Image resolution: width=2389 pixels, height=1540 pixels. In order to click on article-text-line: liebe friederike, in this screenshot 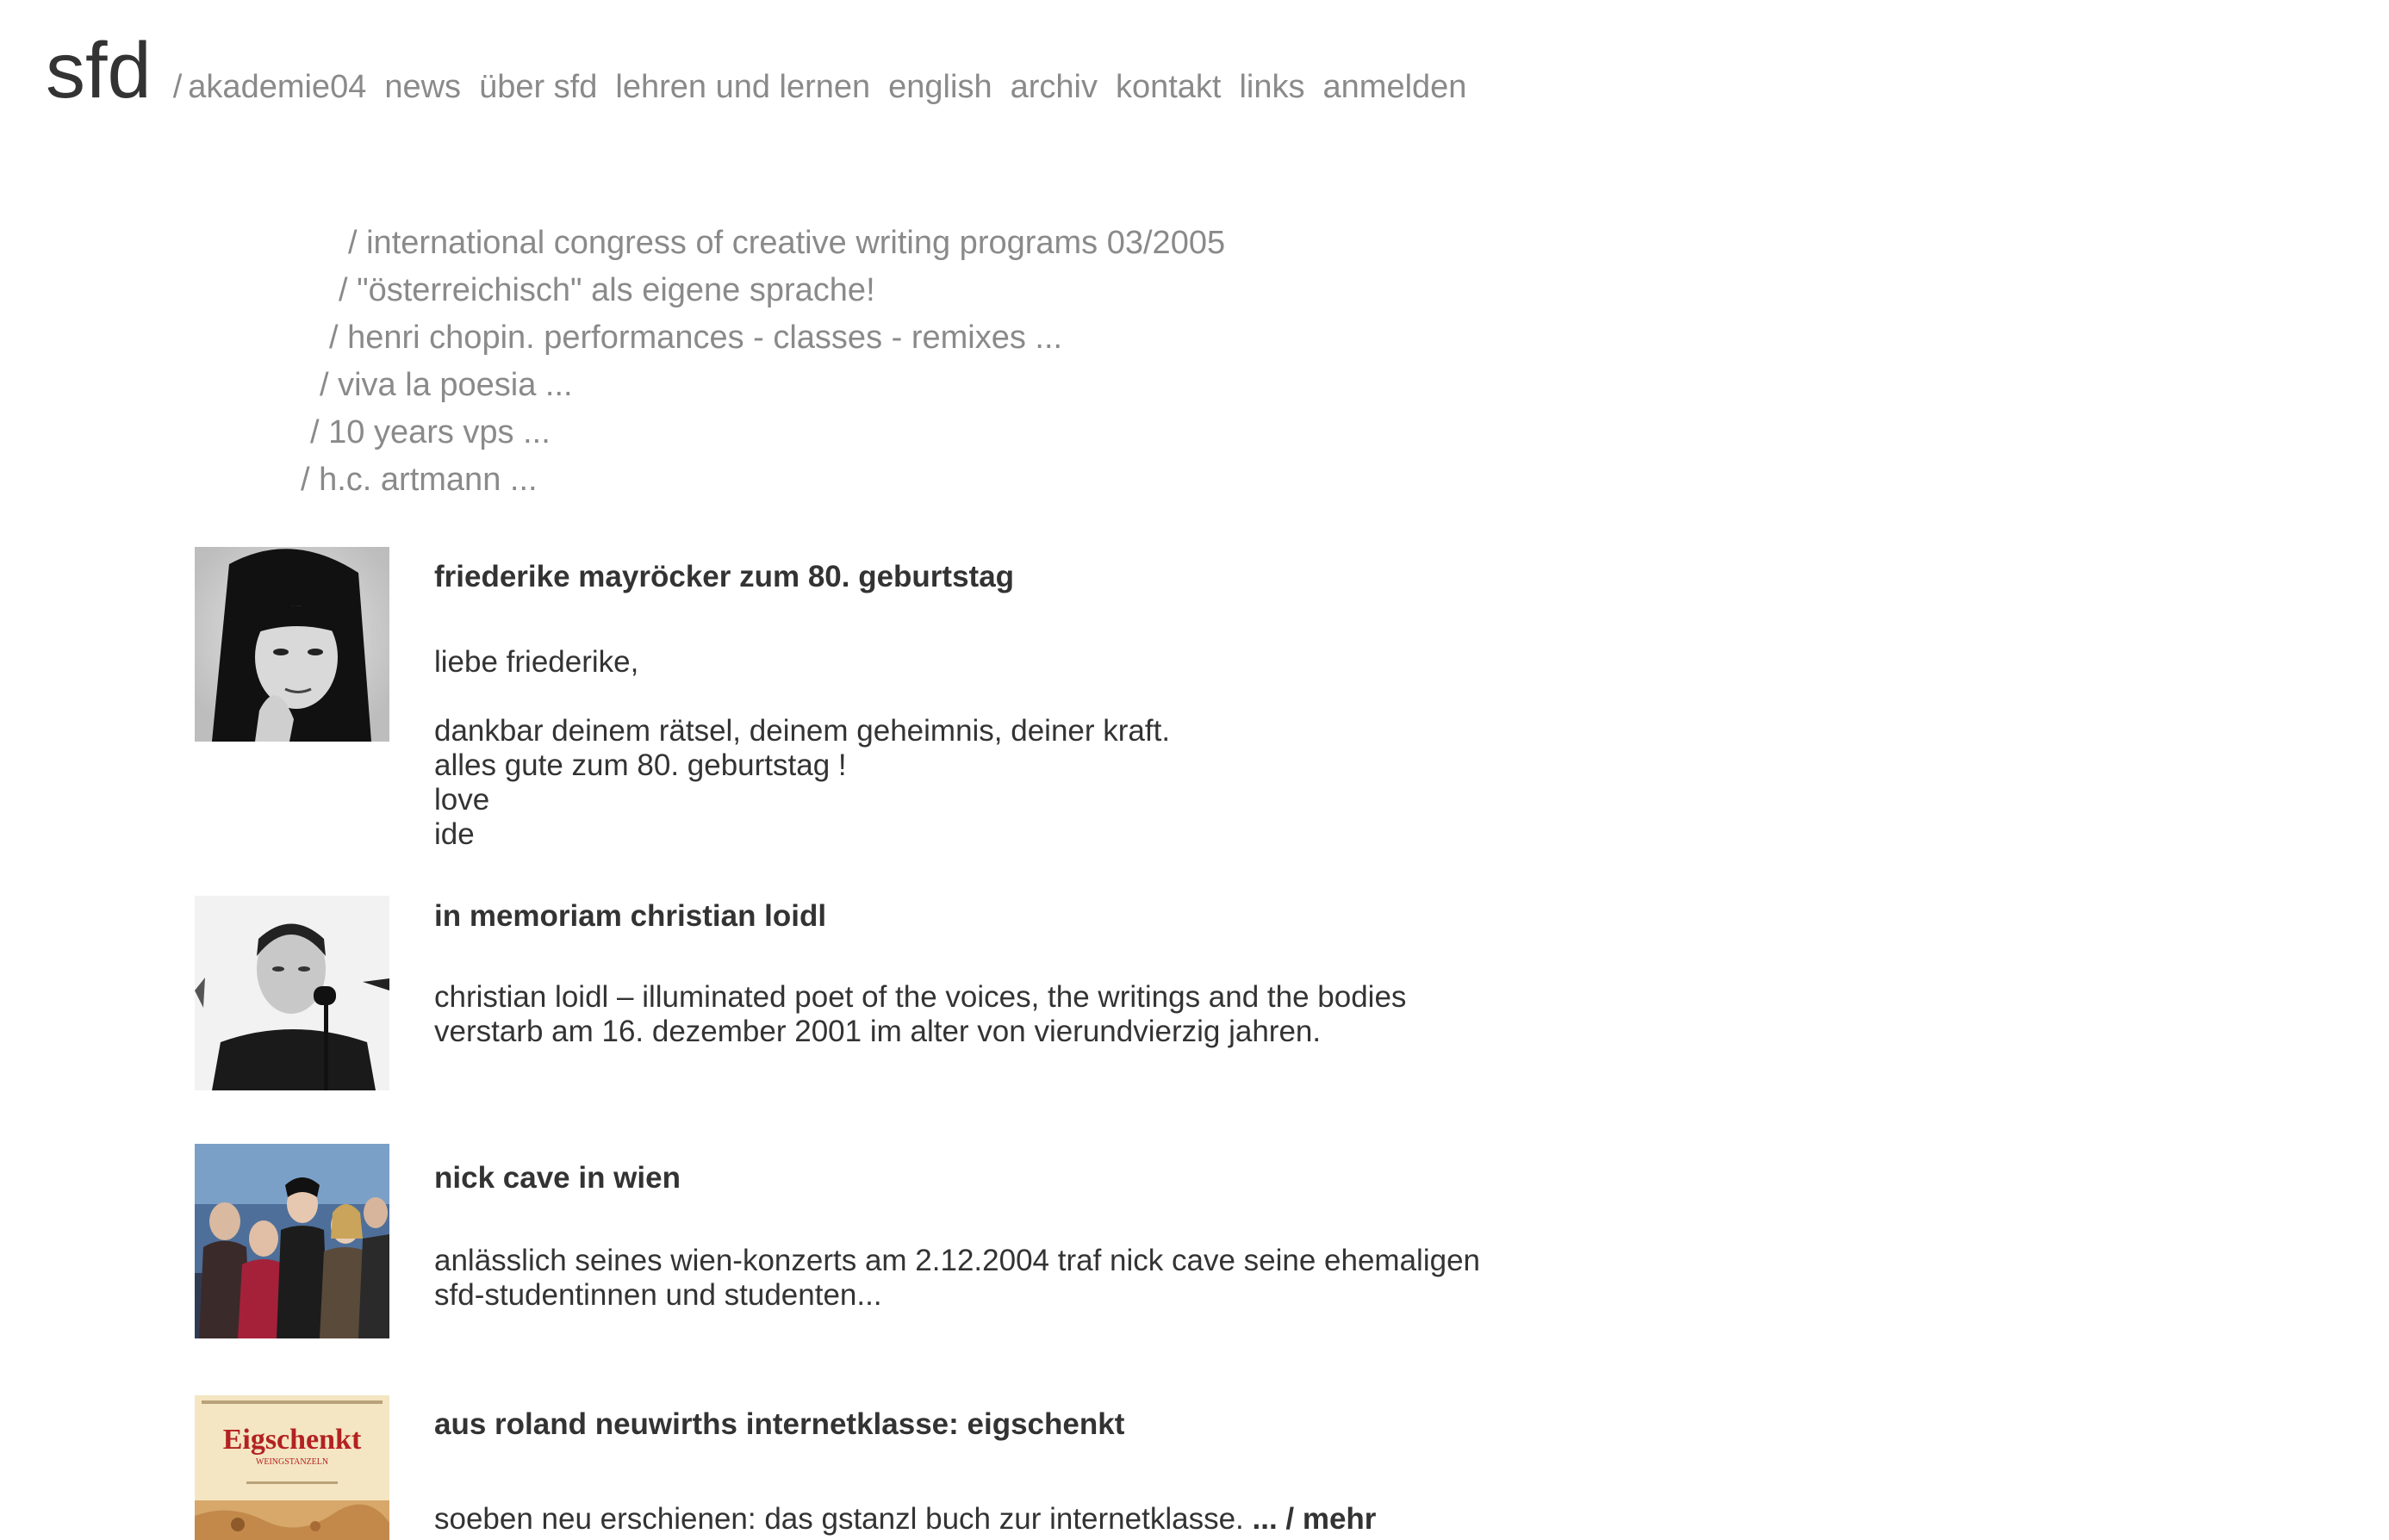, I will do `click(537, 662)`.